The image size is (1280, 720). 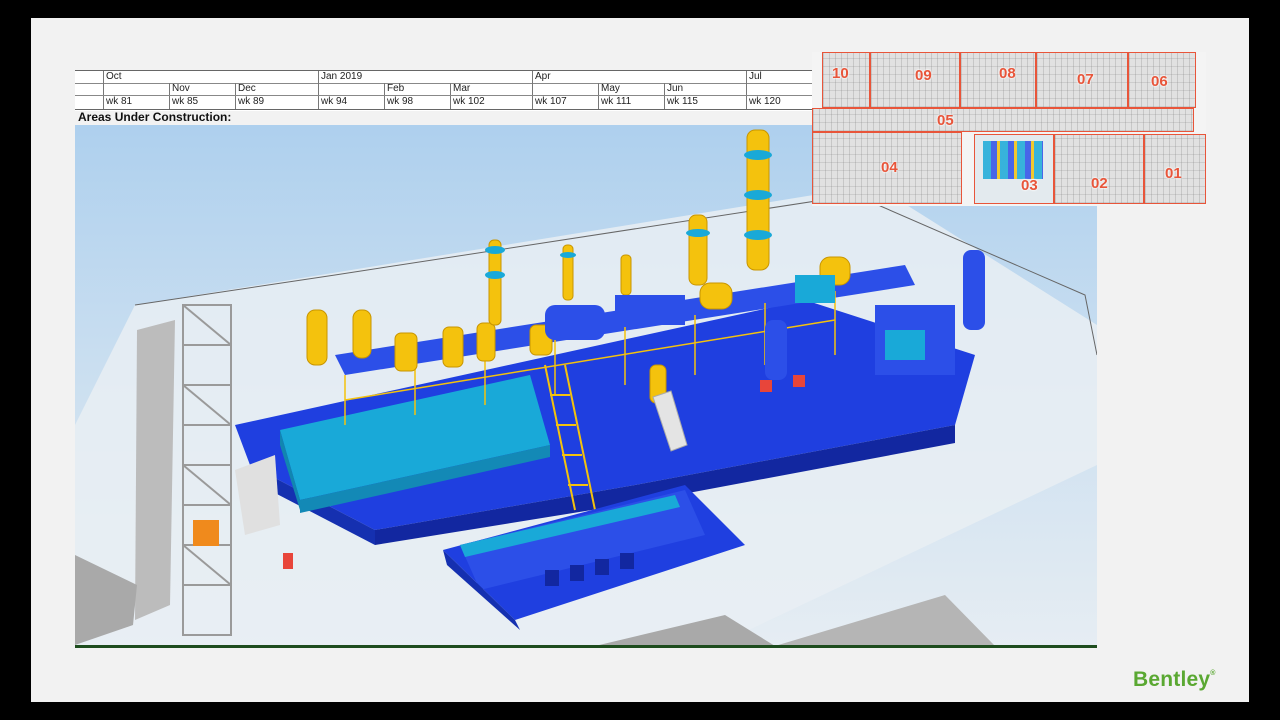 What do you see at coordinates (340, 77) in the screenshot?
I see `timeline-month-jan: Jan 2019` at bounding box center [340, 77].